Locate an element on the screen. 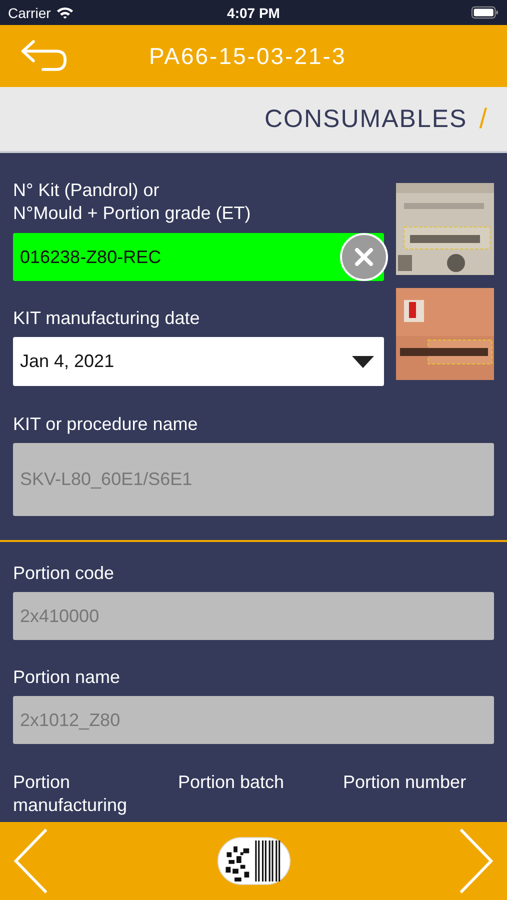  back-arrow-icon is located at coordinates (44, 56).